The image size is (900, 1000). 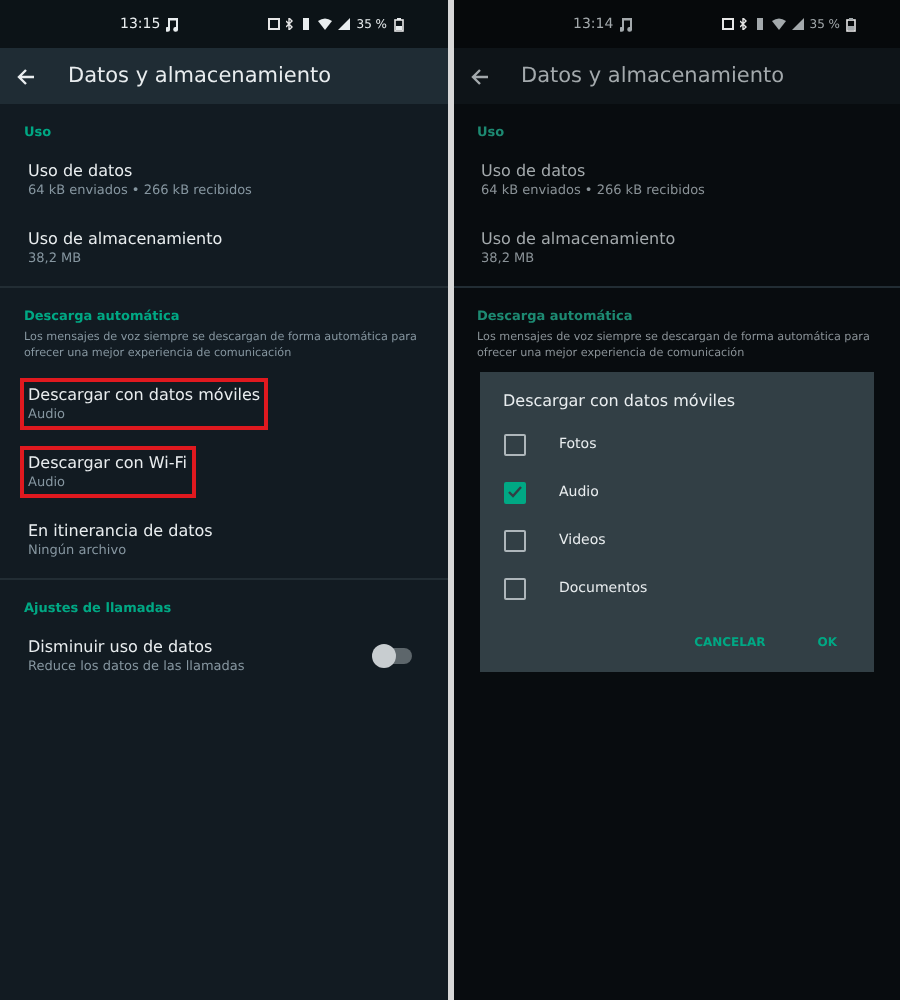 What do you see at coordinates (120, 531) in the screenshot?
I see `setting-title: En itinerancia de datos` at bounding box center [120, 531].